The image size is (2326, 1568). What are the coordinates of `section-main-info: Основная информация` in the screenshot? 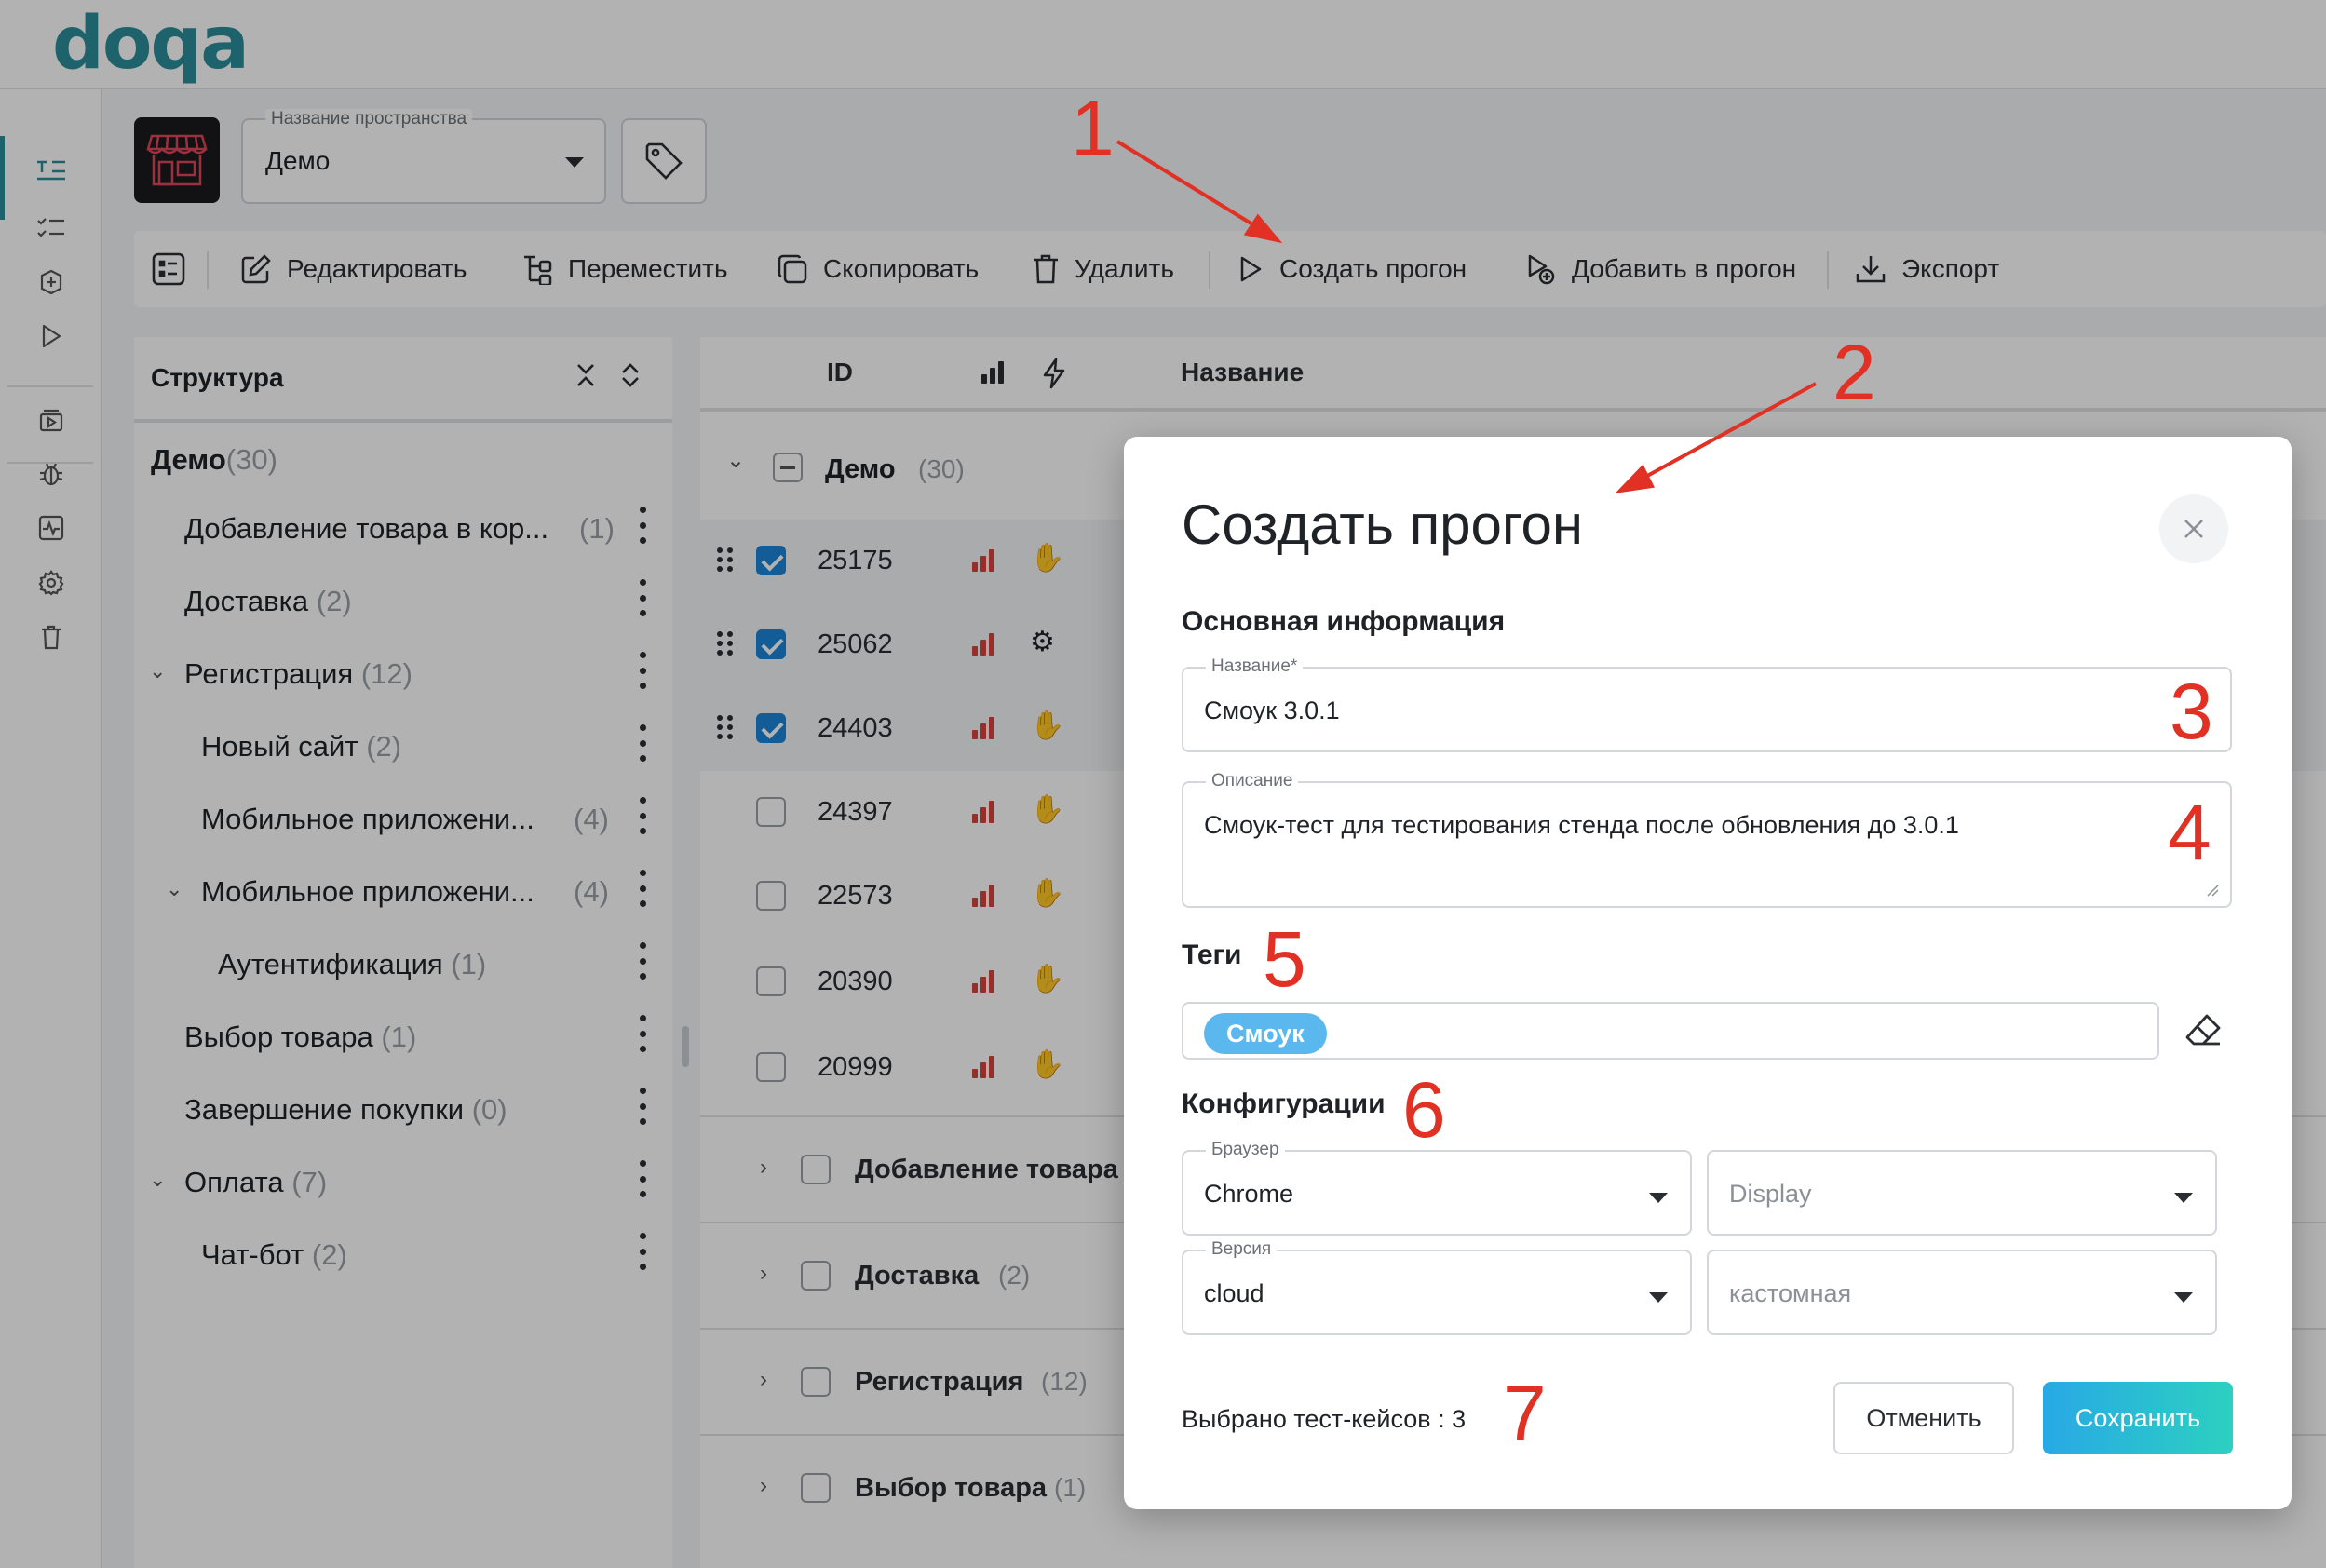 It's located at (1344, 621).